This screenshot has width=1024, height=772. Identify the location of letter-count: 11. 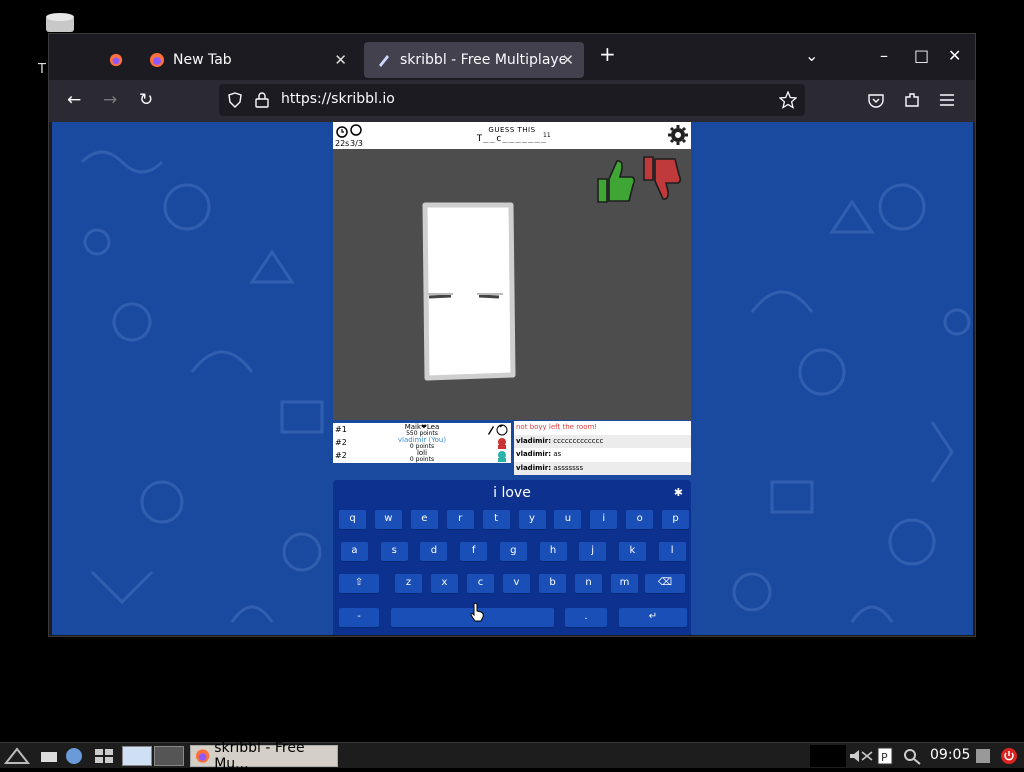
(547, 135).